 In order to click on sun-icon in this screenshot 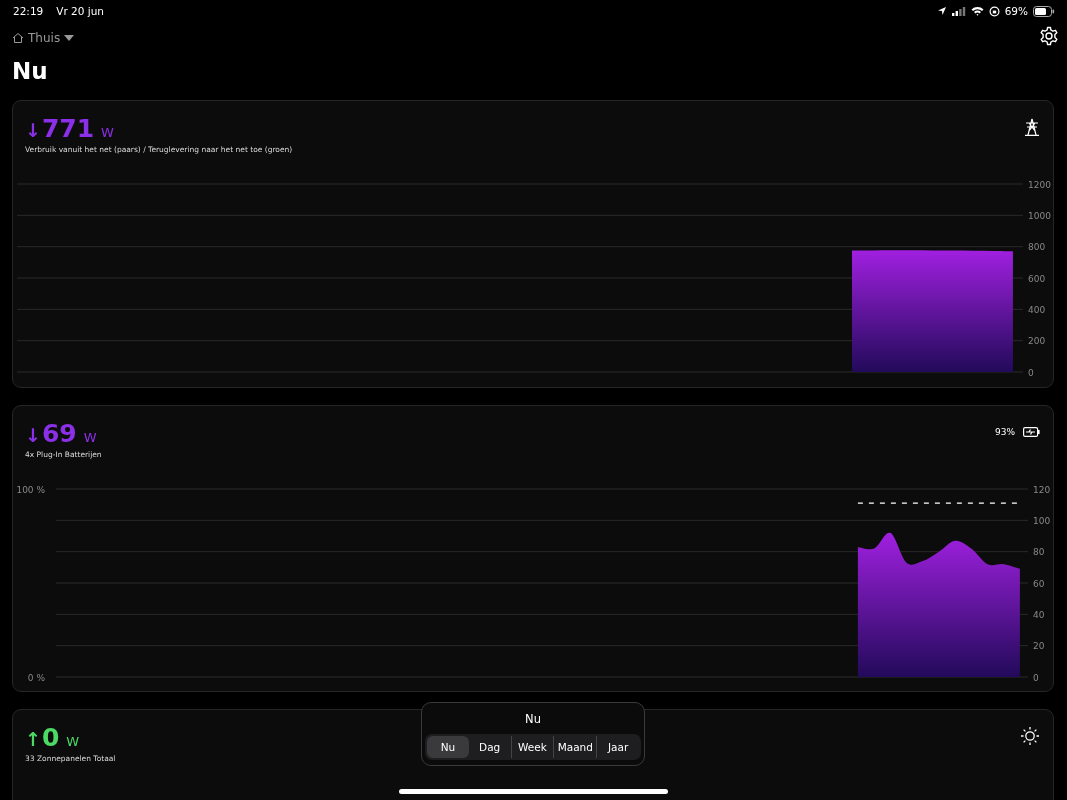, I will do `click(1030, 736)`.